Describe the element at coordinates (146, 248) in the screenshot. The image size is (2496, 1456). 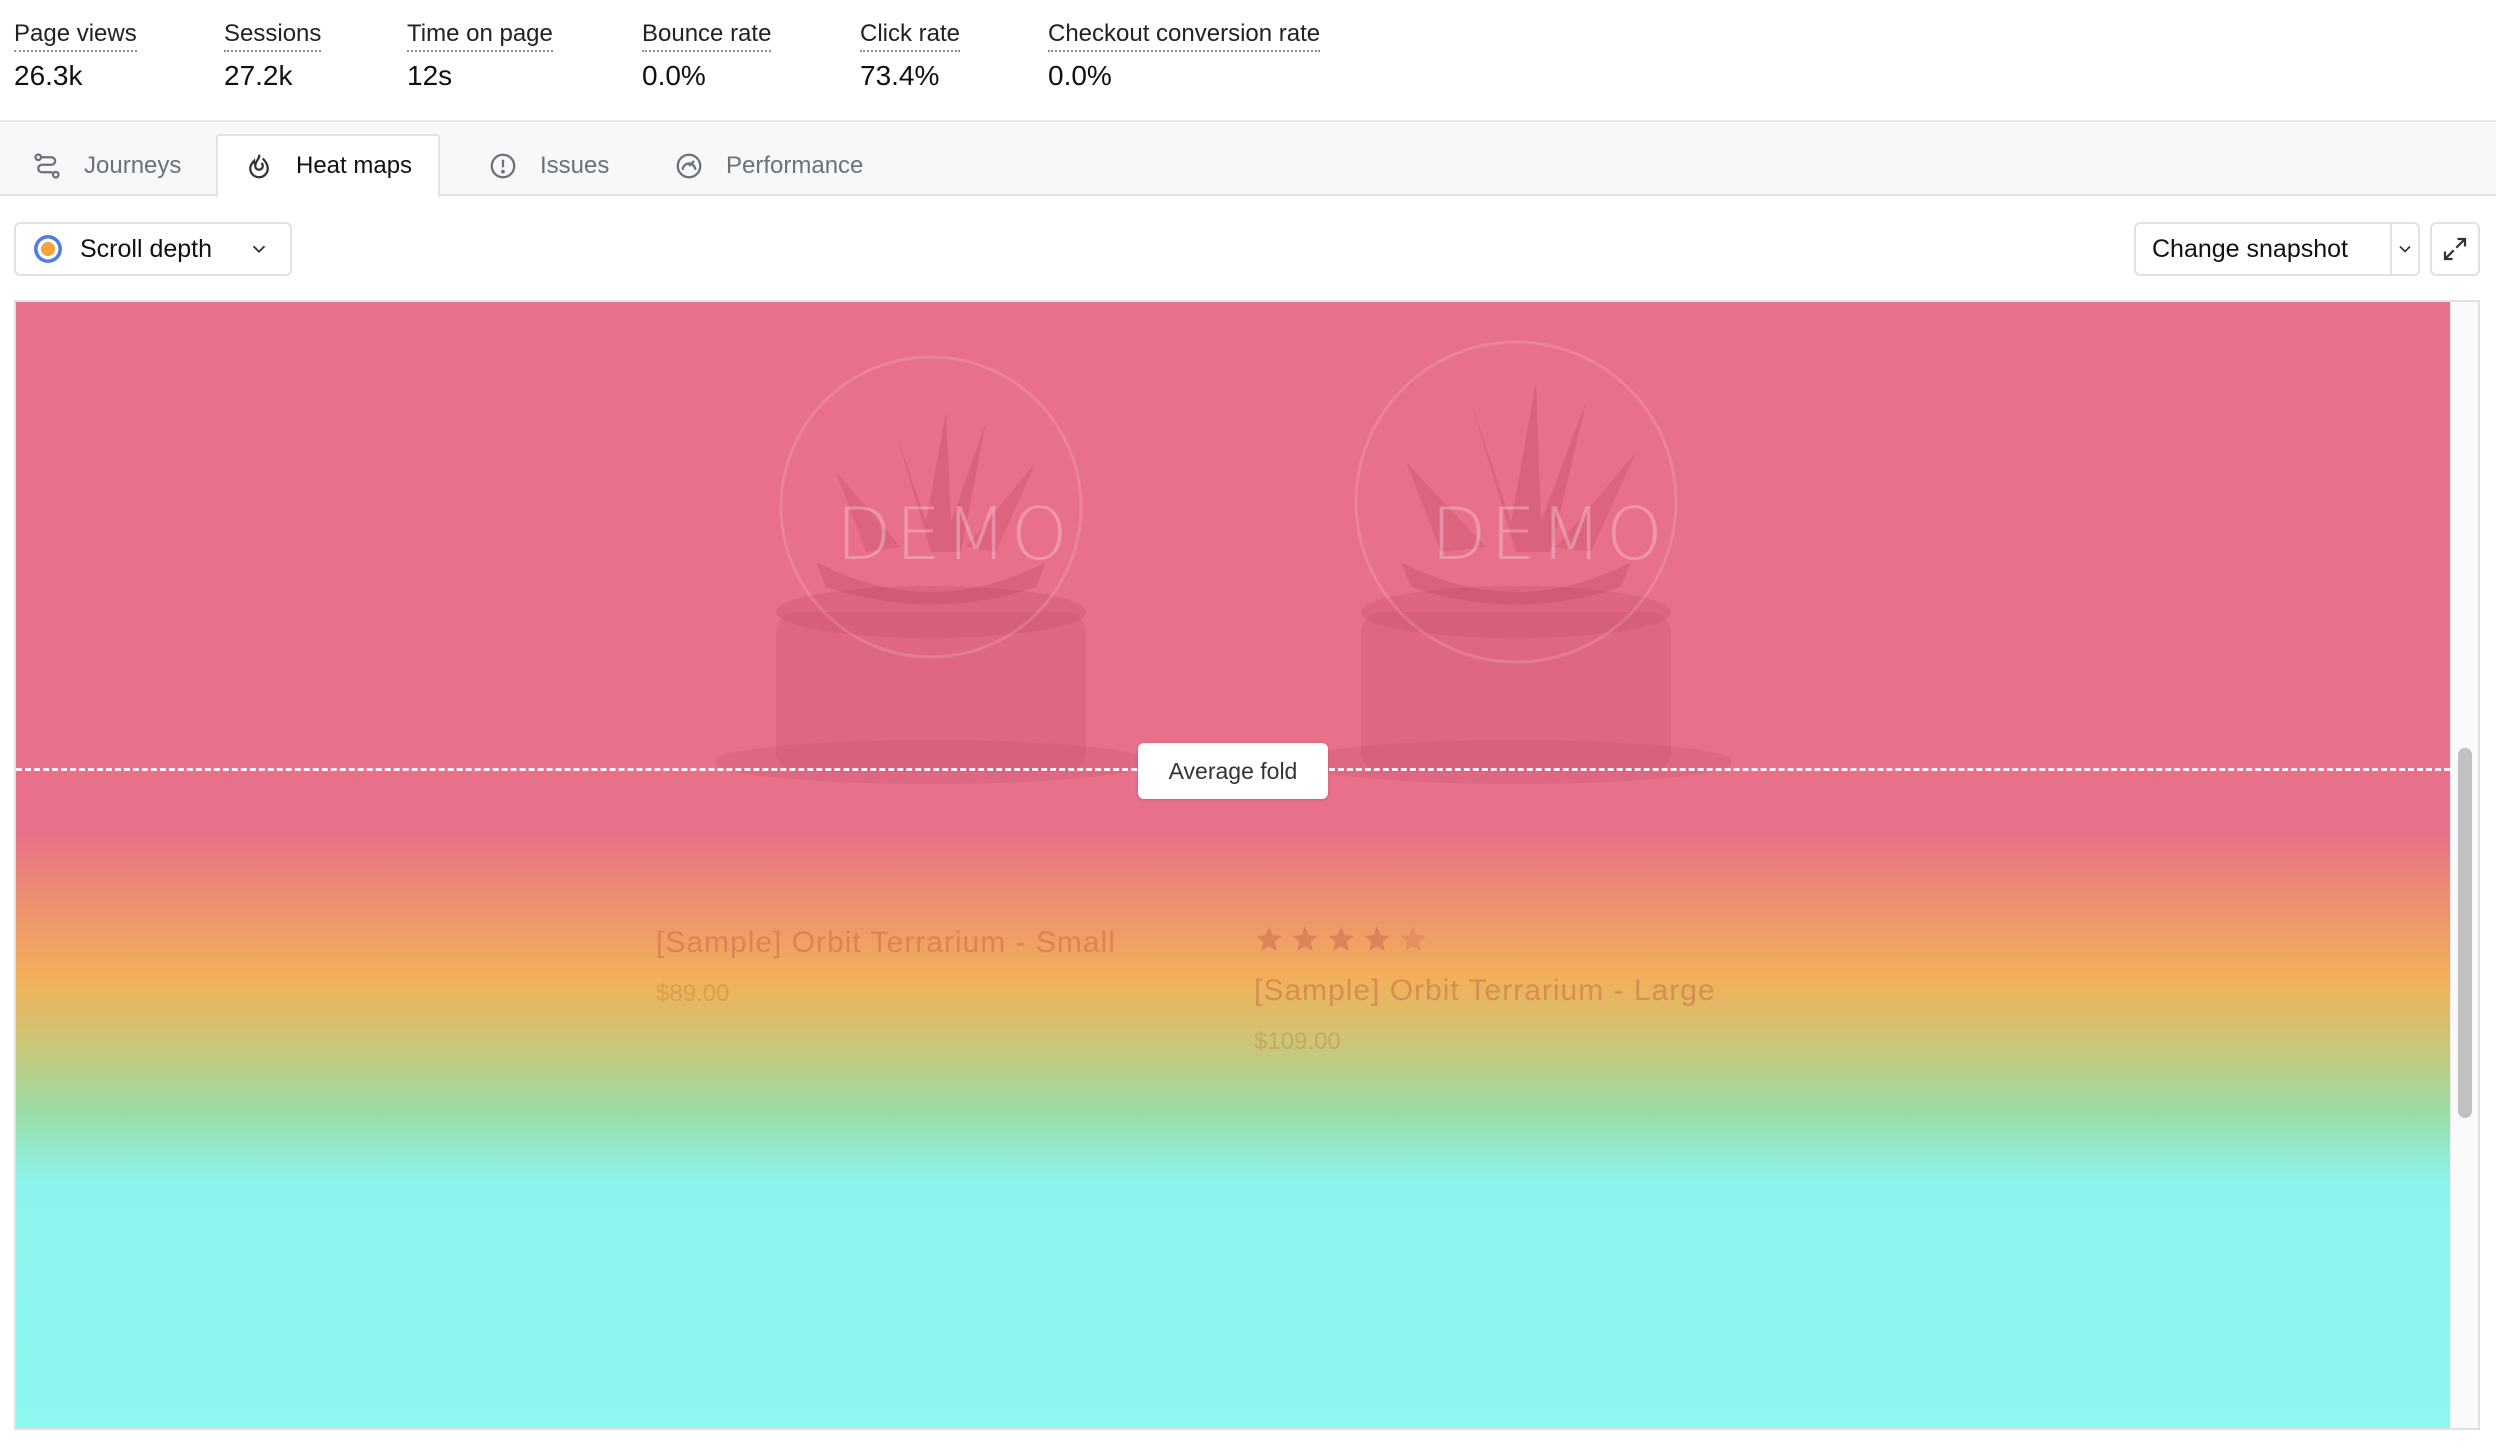
I see `scroll-depth-label: Scroll depth` at that location.